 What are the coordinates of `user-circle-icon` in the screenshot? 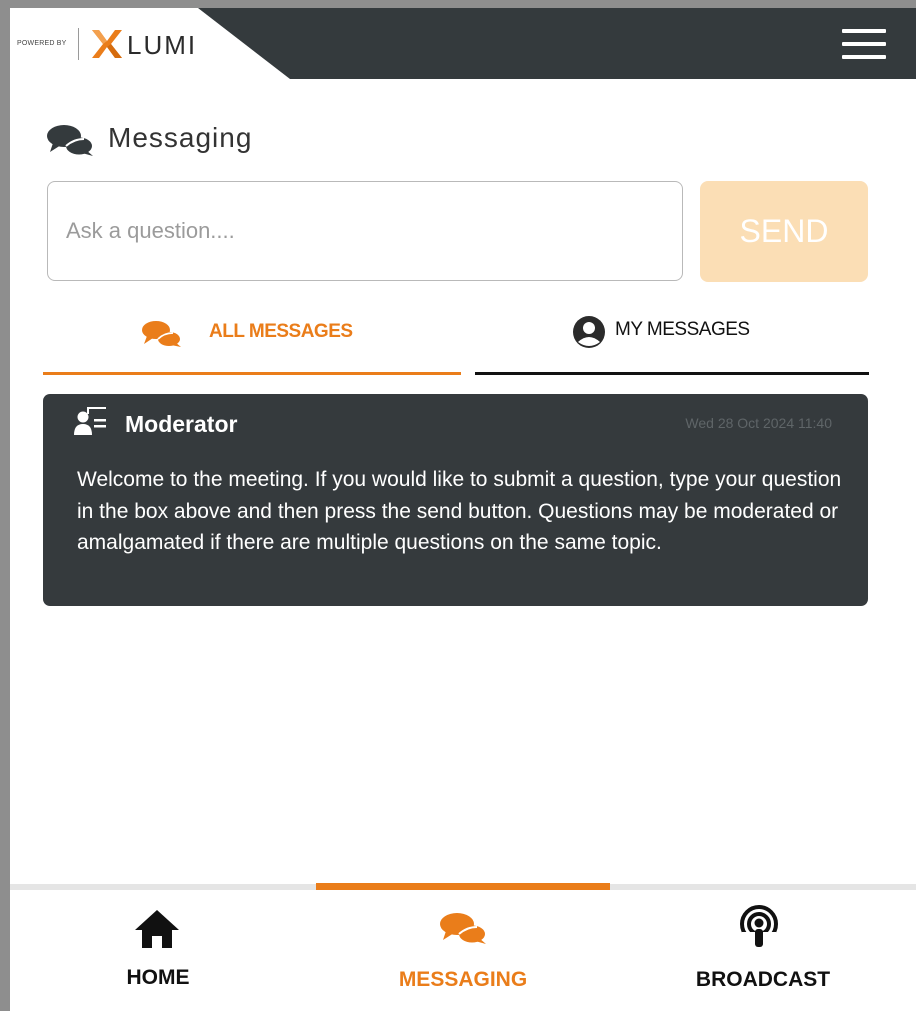 It's located at (589, 332).